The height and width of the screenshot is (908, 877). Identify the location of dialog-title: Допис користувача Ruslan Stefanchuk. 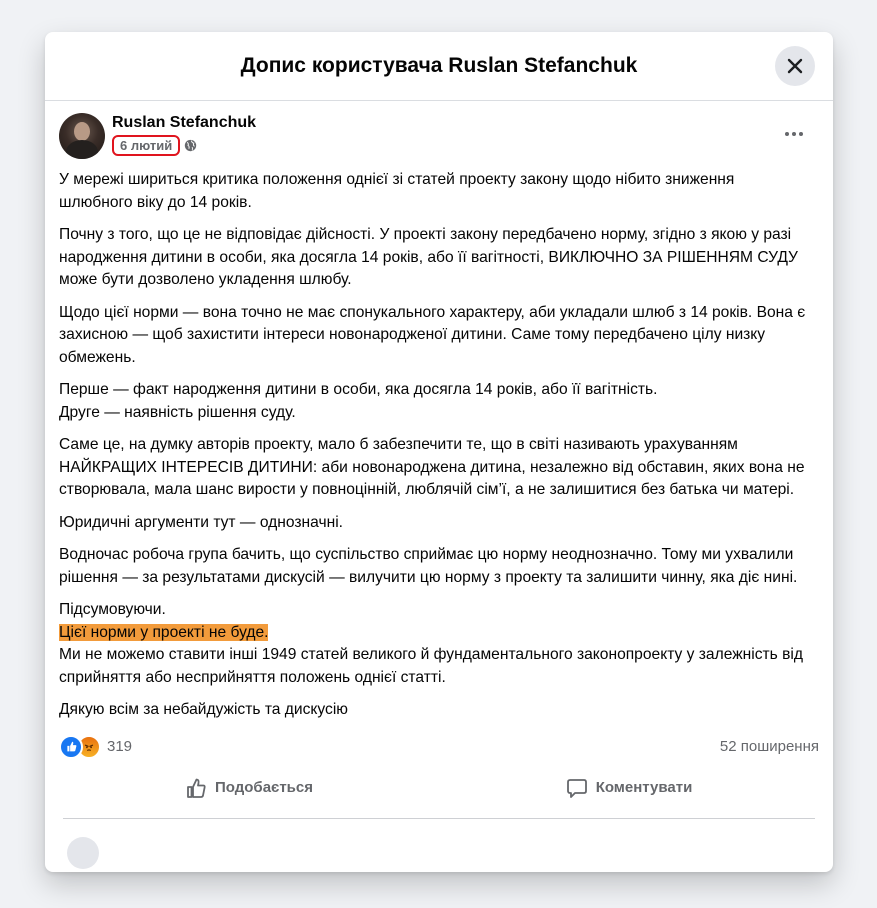
(439, 65).